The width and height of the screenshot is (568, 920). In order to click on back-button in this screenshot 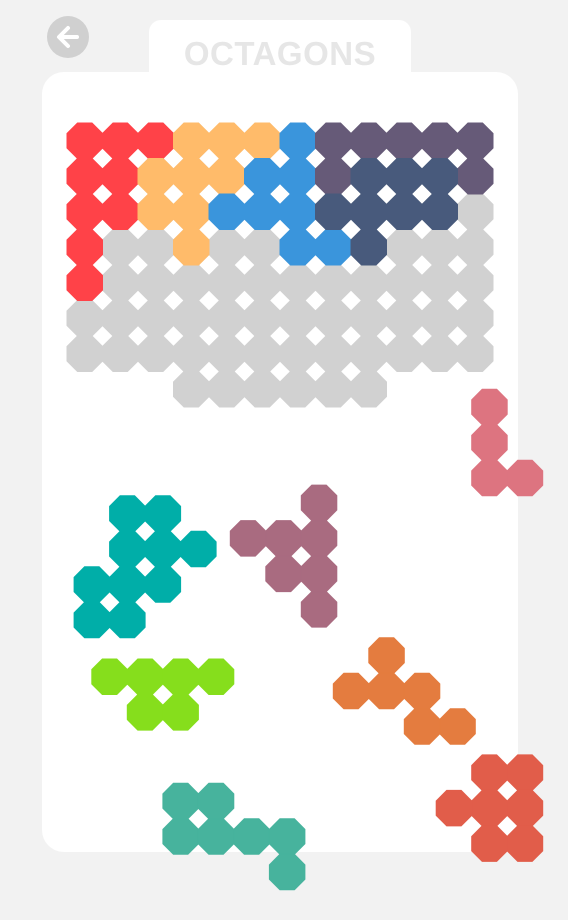, I will do `click(68, 37)`.